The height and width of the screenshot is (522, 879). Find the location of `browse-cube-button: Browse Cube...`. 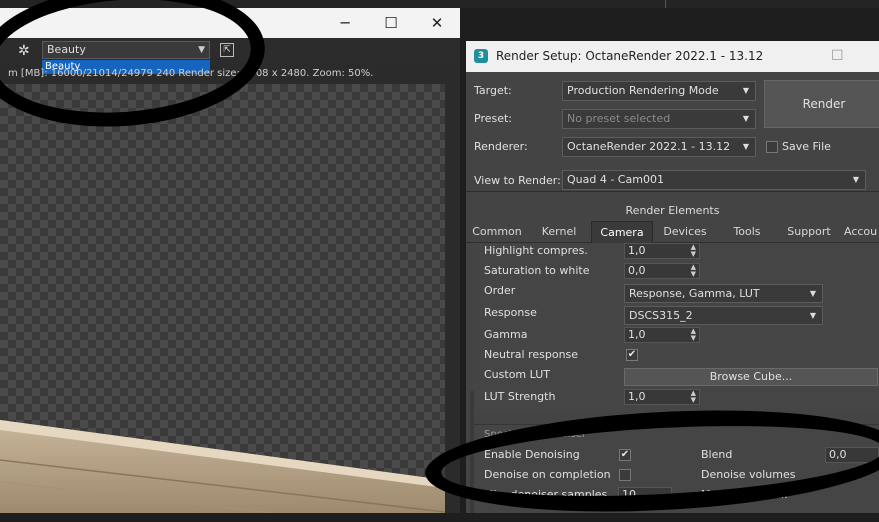

browse-cube-button: Browse Cube... is located at coordinates (751, 377).